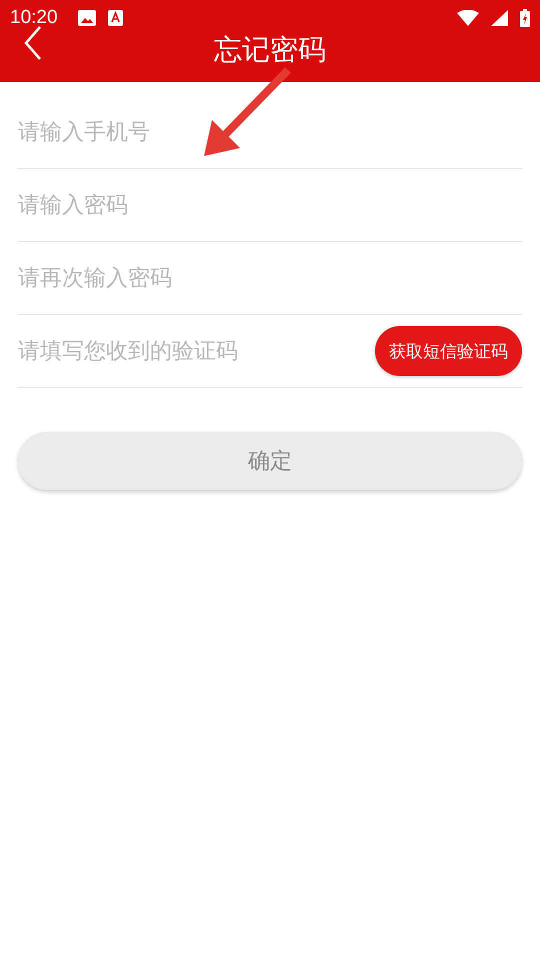 The image size is (540, 960). I want to click on input-field: 请再次输入密码, so click(270, 278).